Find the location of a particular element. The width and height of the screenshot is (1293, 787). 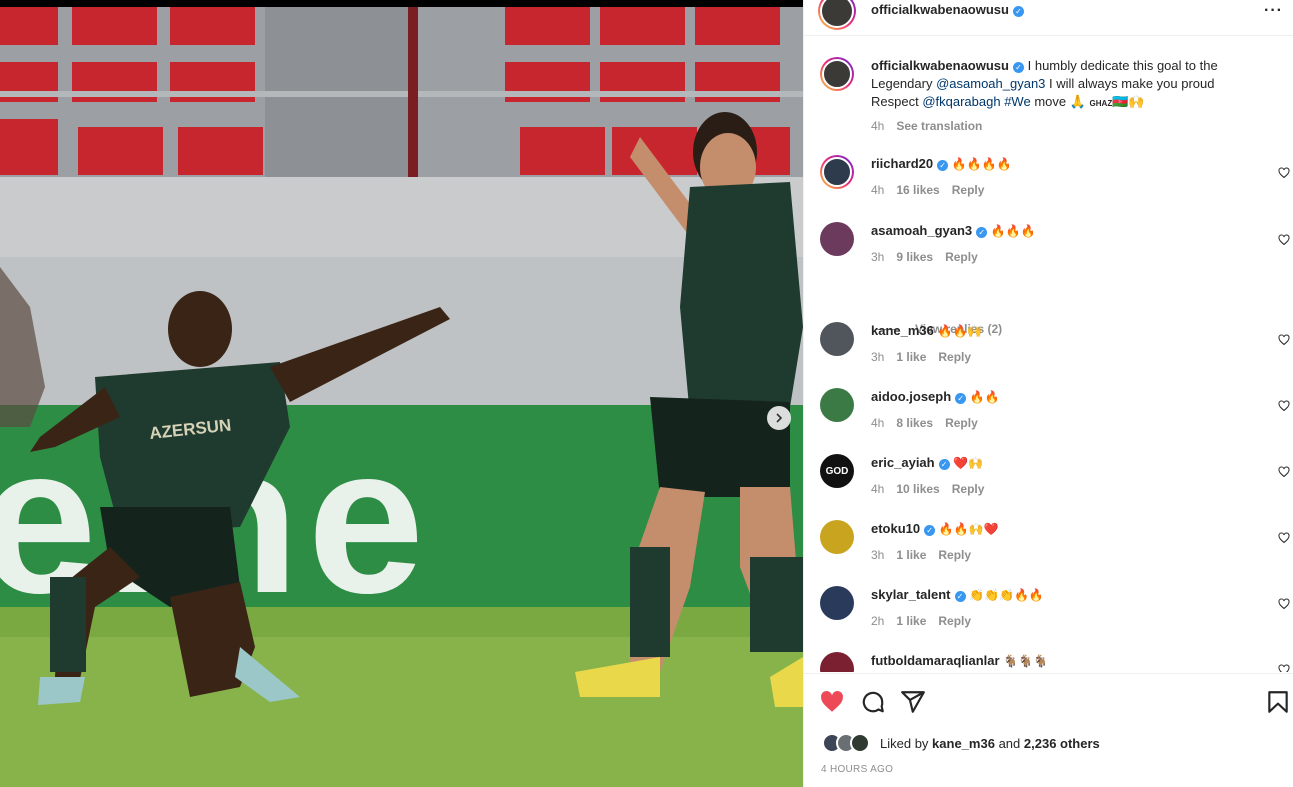

likes-summary: Liked by kane_m36 and 2,236 others is located at coordinates (961, 743).